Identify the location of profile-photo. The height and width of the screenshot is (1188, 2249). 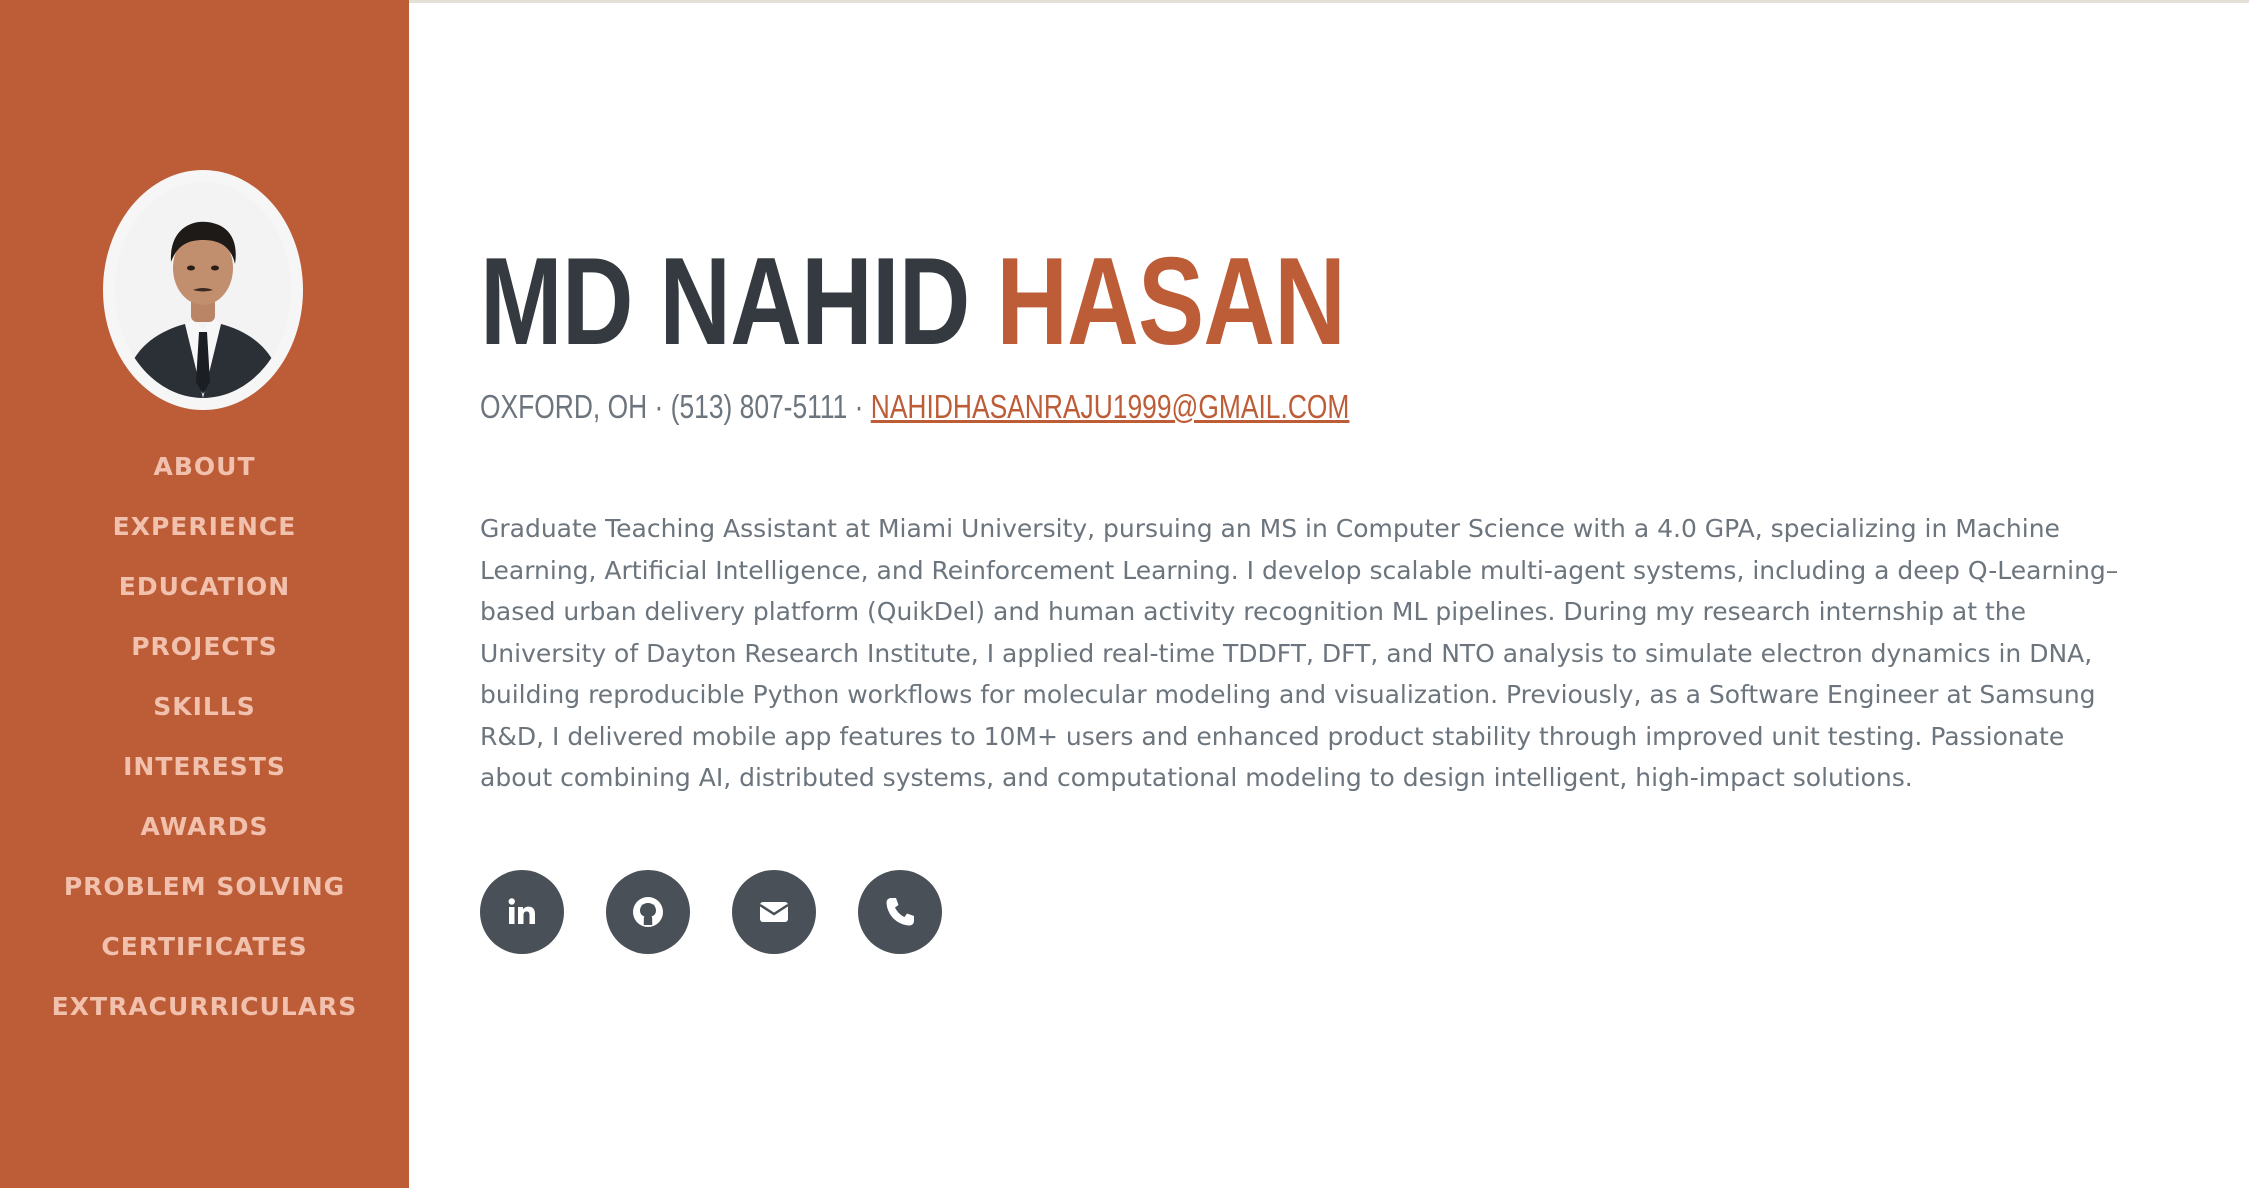
(203, 290).